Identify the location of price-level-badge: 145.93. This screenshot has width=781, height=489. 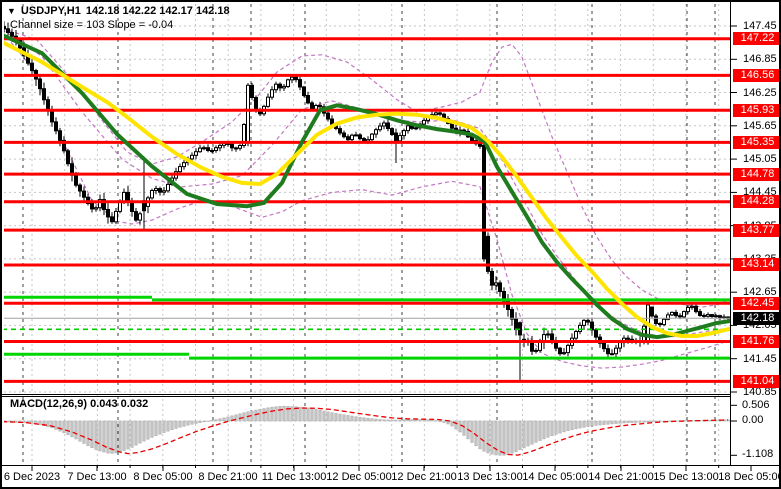
(756, 110).